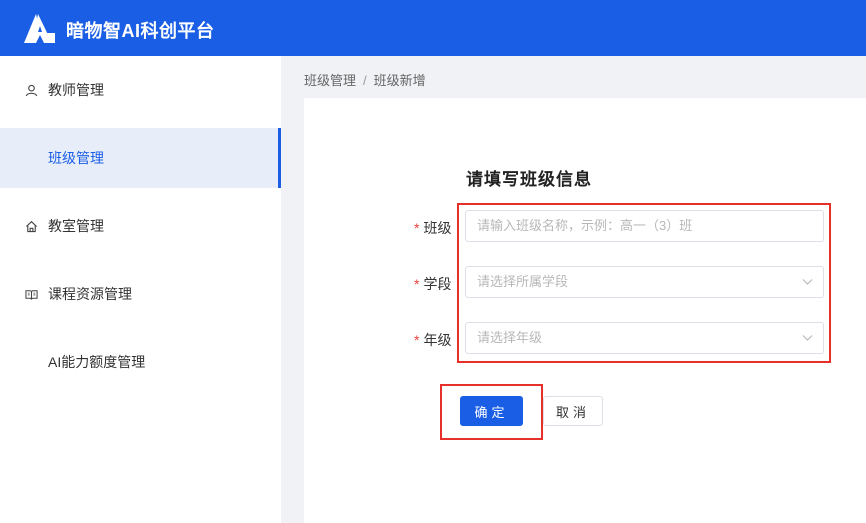  I want to click on class-name-label: * 班级, so click(432, 228).